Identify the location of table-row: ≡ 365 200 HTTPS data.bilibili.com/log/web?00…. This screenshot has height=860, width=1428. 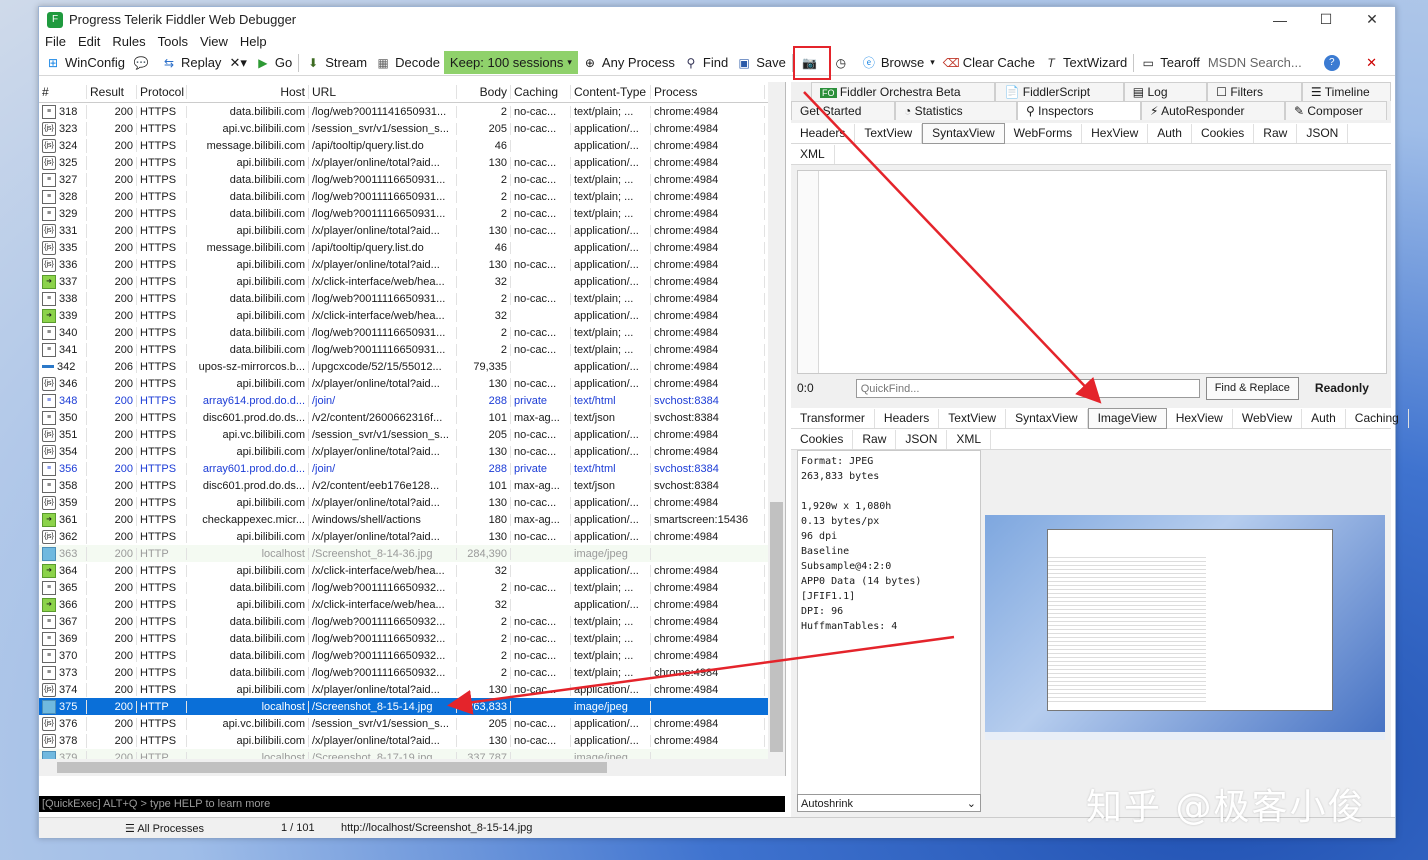
(412, 587).